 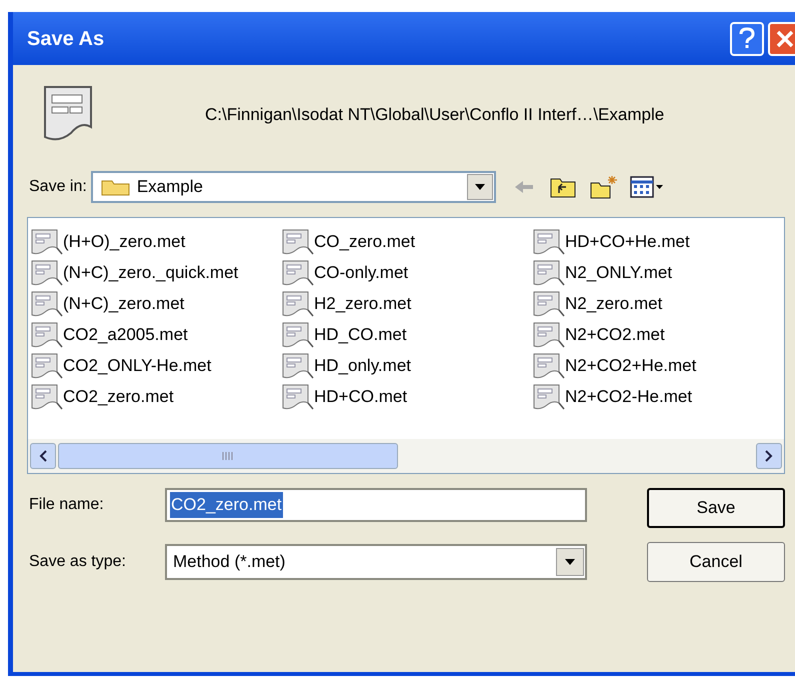 What do you see at coordinates (618, 273) in the screenshot?
I see `file-name: N2_ONLY.met` at bounding box center [618, 273].